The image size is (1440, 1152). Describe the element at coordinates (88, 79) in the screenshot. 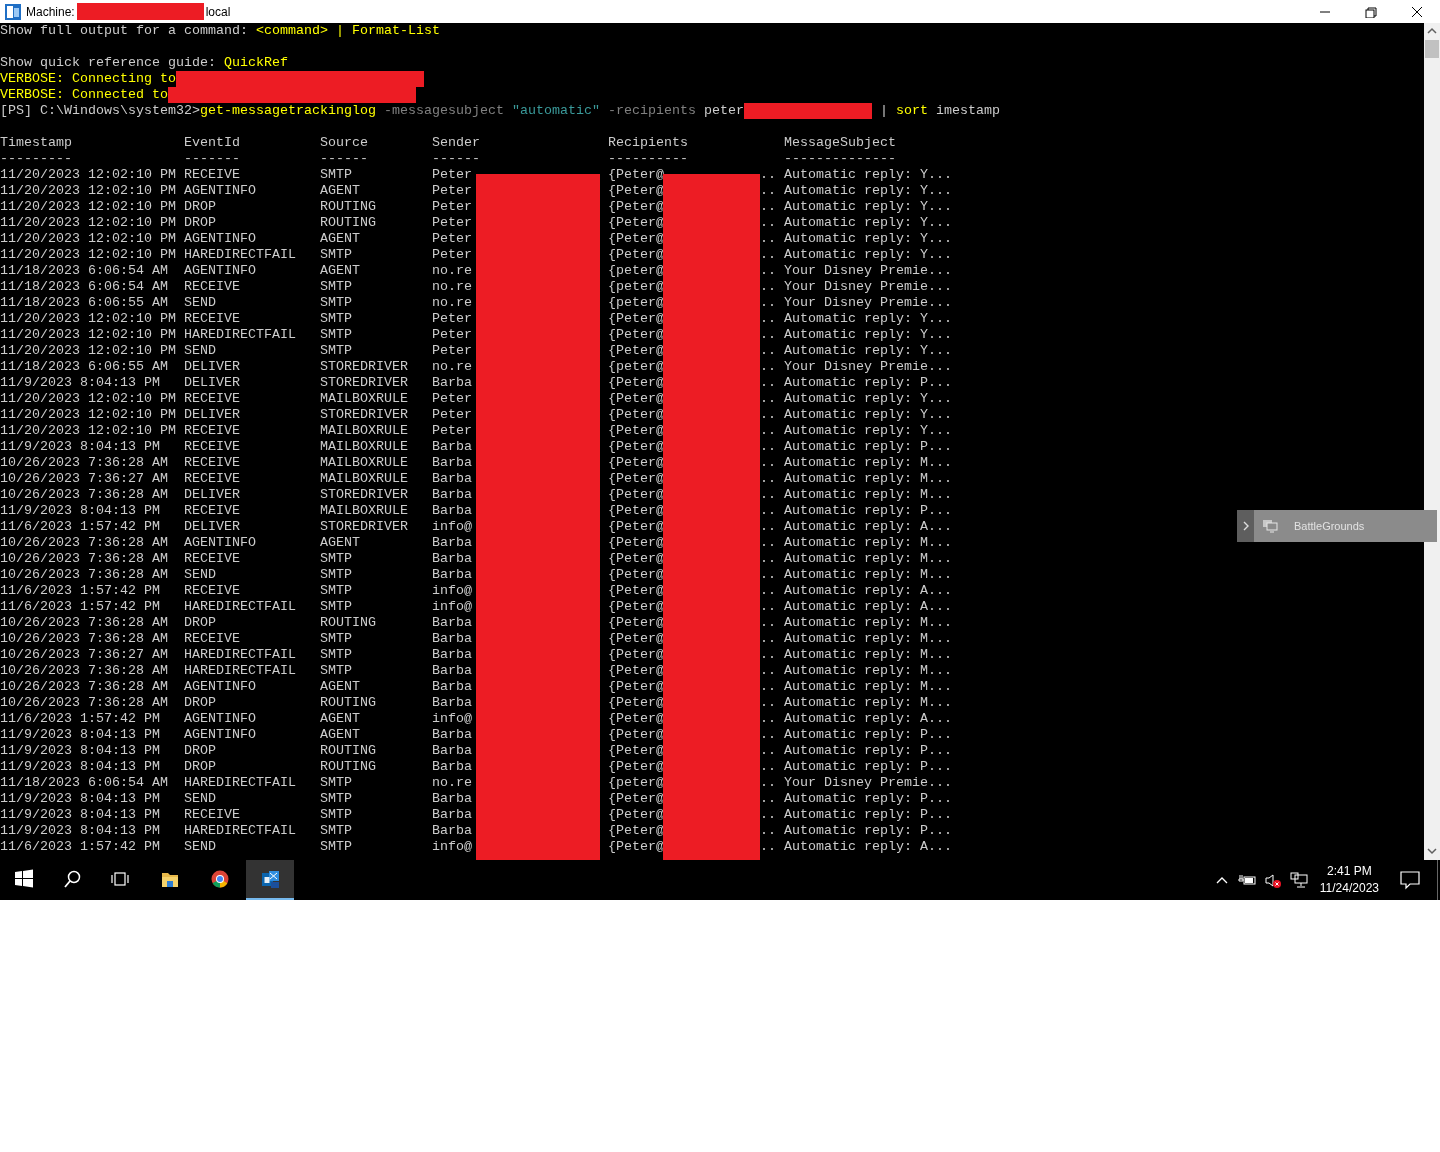

I see `console-text: VERBOSE: Connecting to` at that location.